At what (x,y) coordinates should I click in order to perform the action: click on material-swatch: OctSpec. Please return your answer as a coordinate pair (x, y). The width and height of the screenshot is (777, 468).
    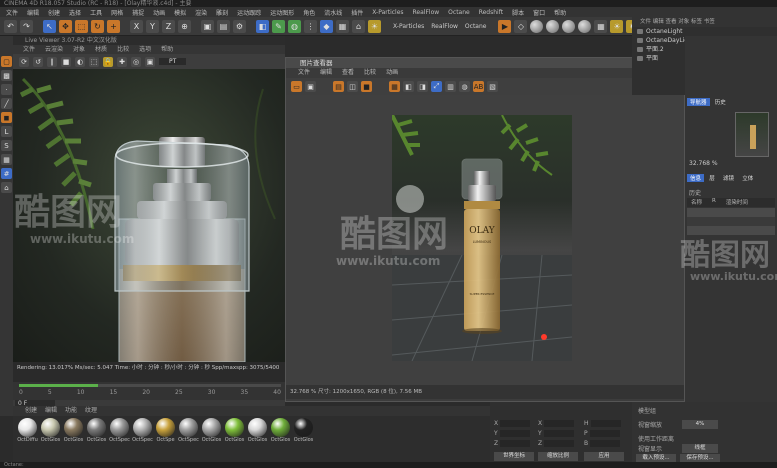
    Looking at the image, I should click on (188, 439).